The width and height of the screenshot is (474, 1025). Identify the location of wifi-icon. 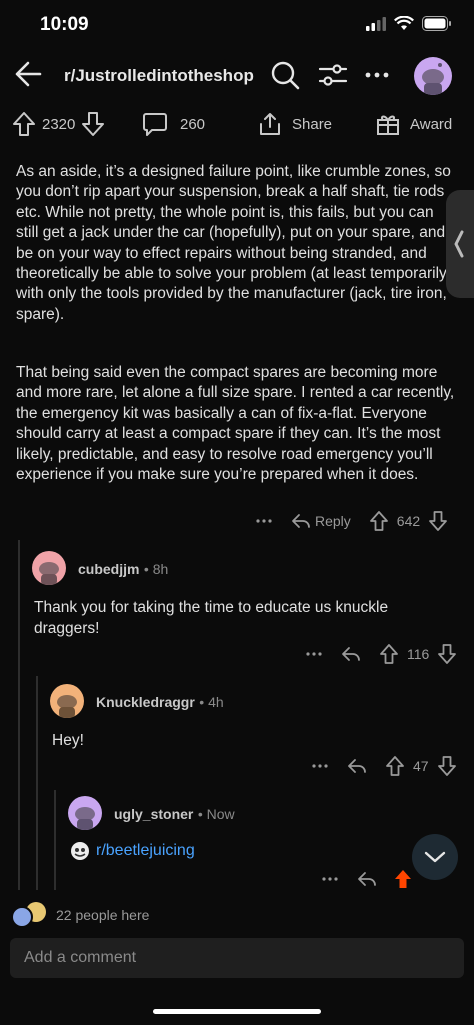
(404, 23).